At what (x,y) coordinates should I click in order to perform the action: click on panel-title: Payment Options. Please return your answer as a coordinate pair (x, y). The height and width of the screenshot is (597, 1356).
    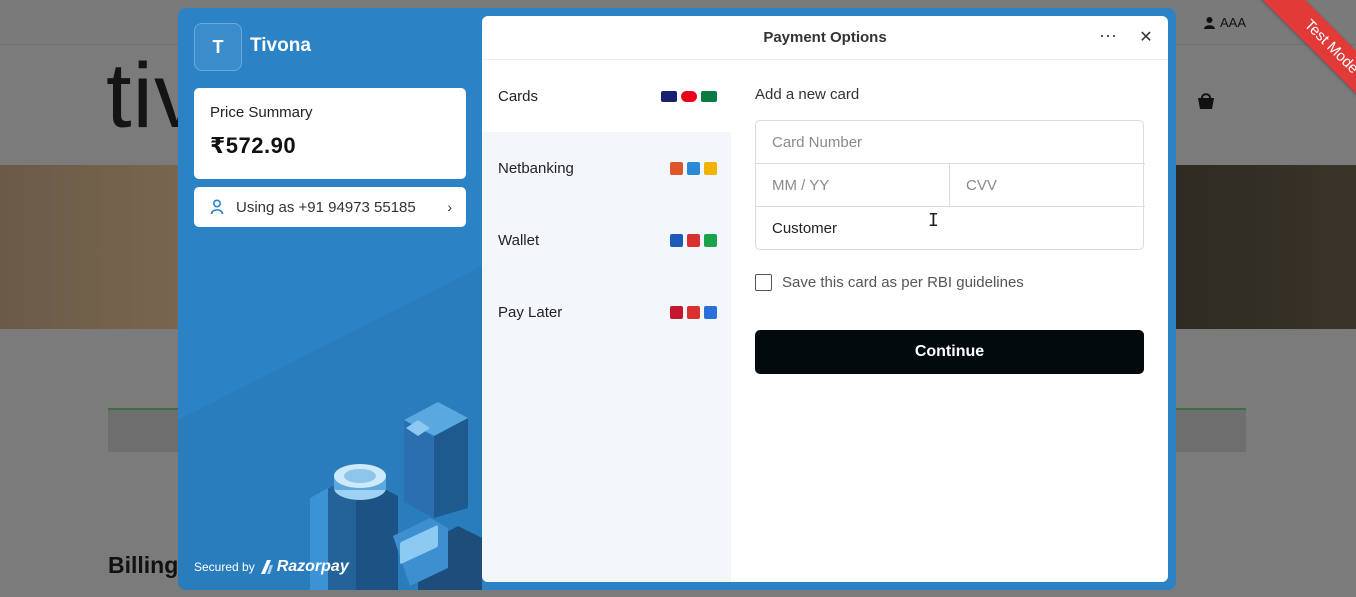
    Looking at the image, I should click on (825, 37).